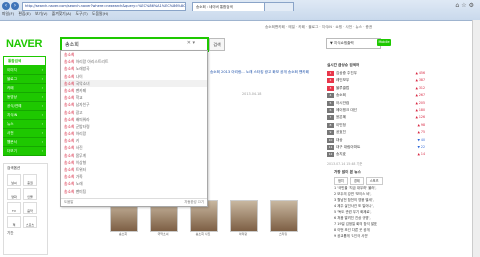 Image resolution: width=480 pixels, height=257 pixels. What do you see at coordinates (134, 97) in the screenshot?
I see `suggestion-item: 송소희 학교` at bounding box center [134, 97].